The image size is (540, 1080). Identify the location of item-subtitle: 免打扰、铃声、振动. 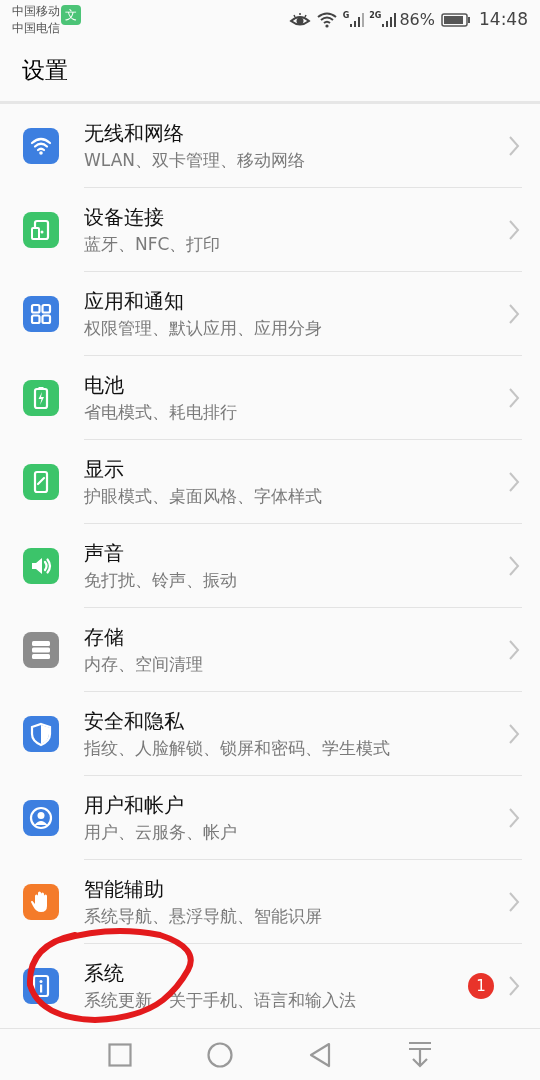
(161, 580).